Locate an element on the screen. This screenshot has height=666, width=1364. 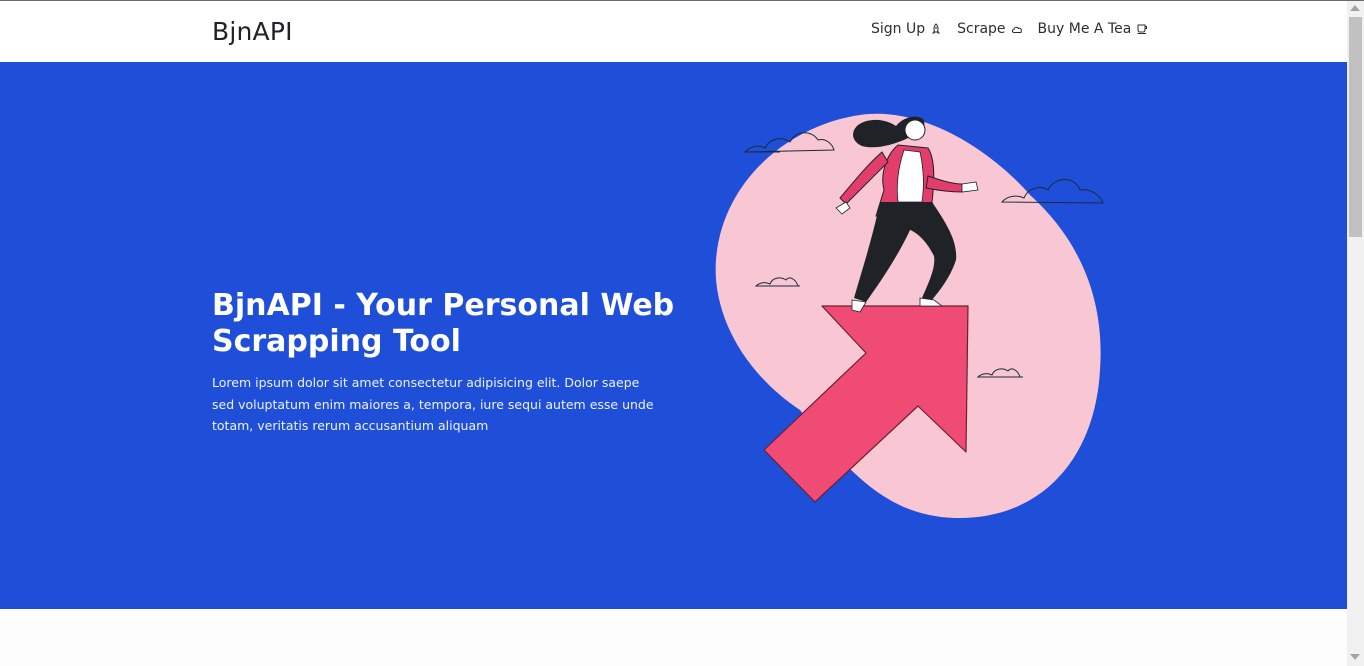
navbar: BjnAPI Sign Up Scrape Buy Me A Tea is located at coordinates (673, 31).